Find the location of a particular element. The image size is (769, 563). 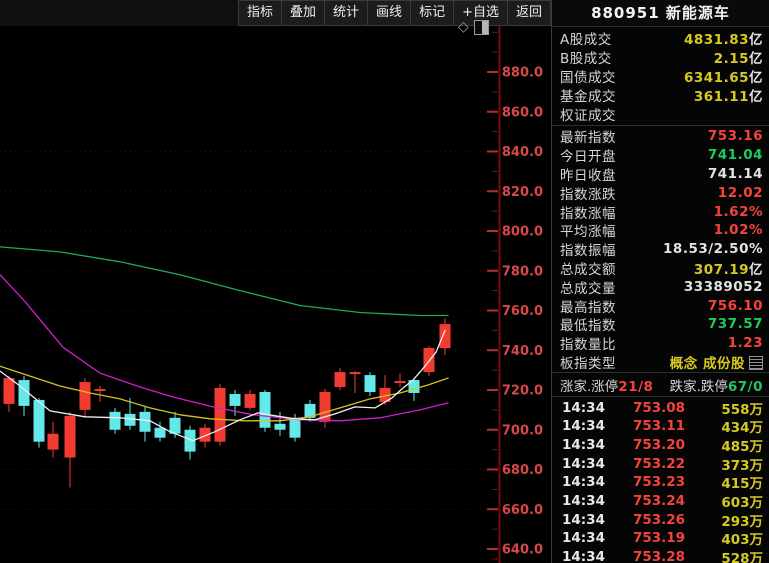

row-label: 最新指数 is located at coordinates (588, 138).